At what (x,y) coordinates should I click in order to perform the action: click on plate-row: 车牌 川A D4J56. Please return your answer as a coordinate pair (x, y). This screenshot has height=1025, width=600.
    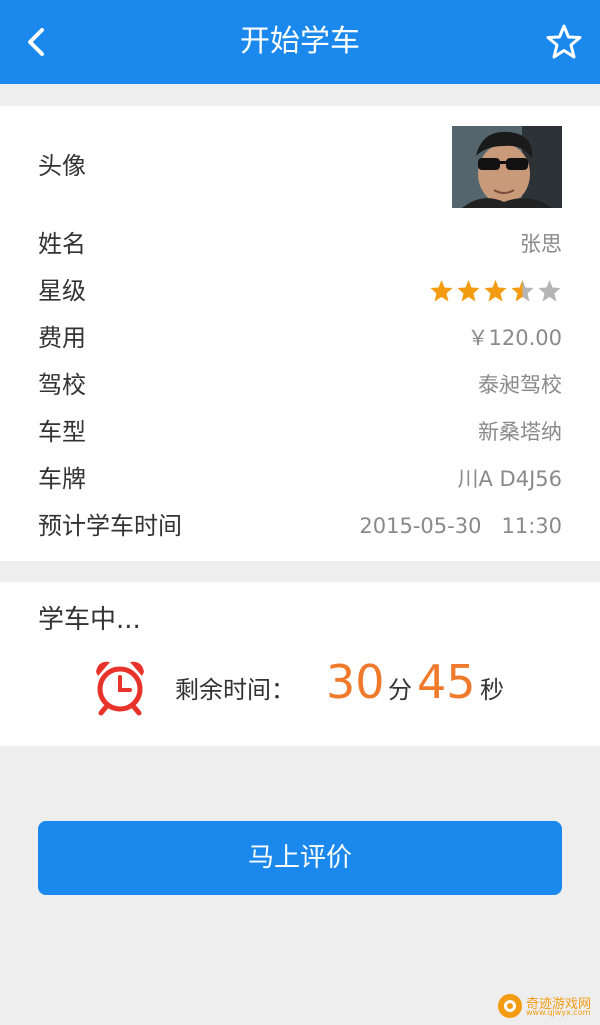
    Looking at the image, I should click on (300, 479).